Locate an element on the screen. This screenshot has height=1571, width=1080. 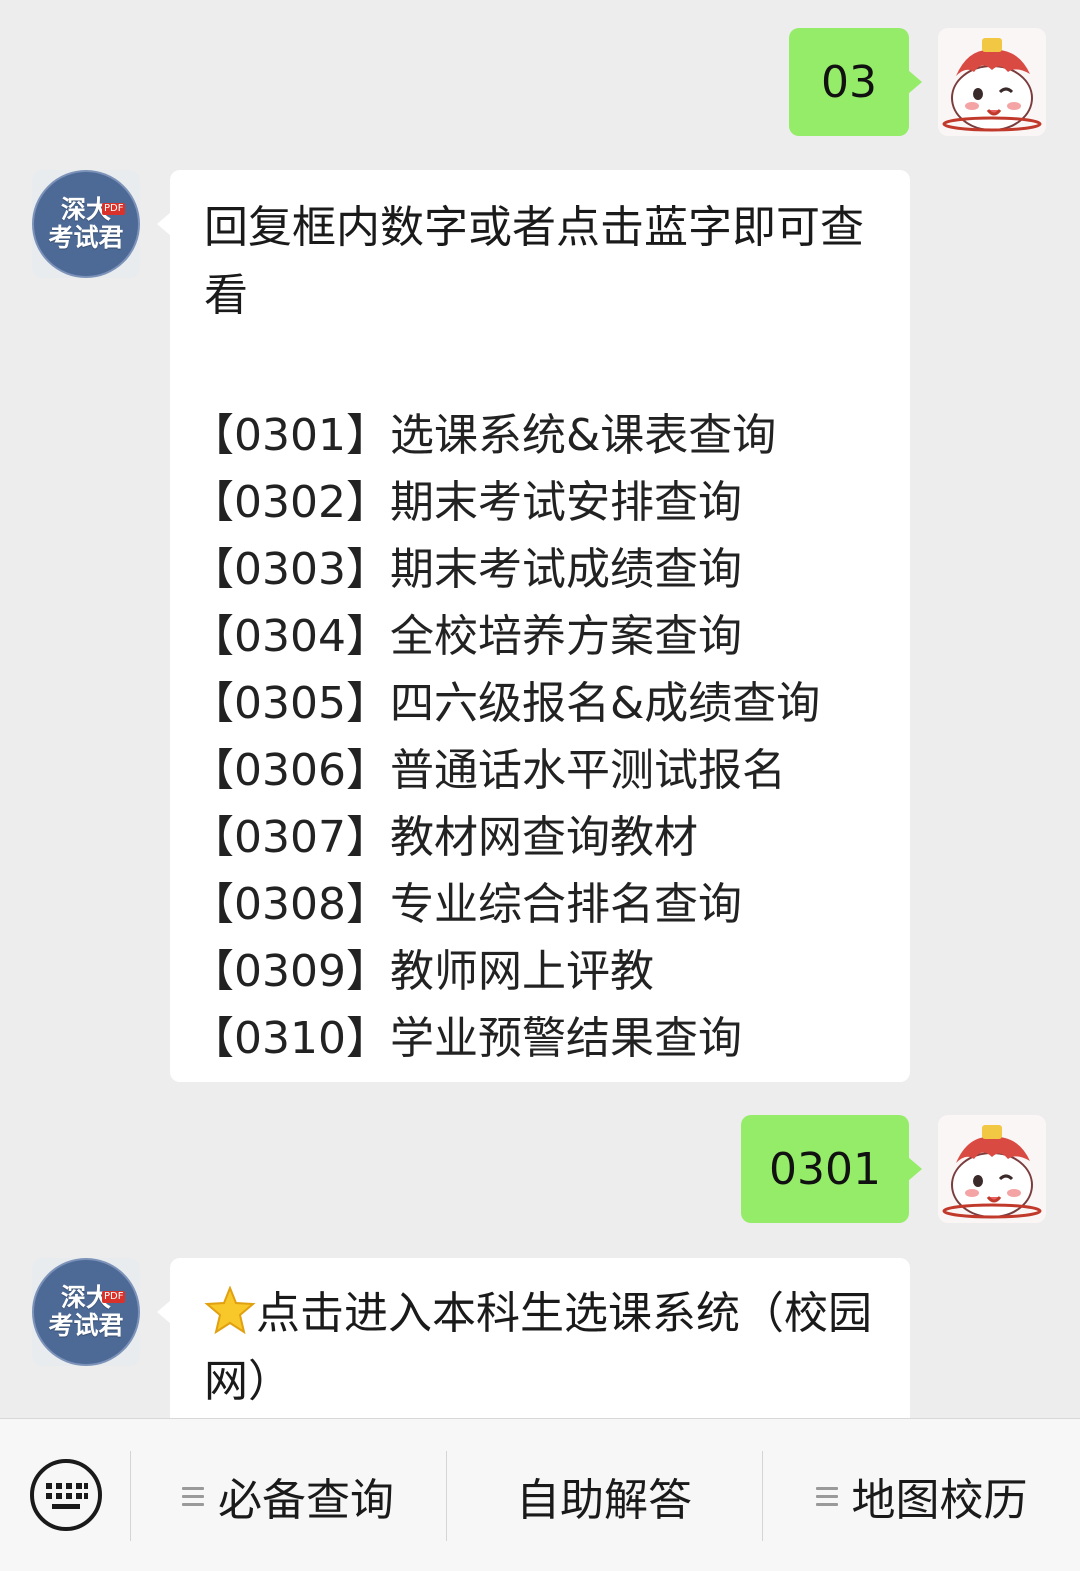
outgoing-message-bubble: 03 is located at coordinates (855, 82).